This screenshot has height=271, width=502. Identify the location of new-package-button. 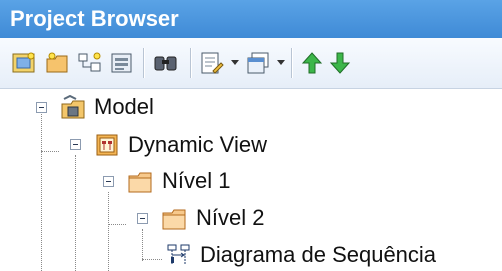
(58, 63).